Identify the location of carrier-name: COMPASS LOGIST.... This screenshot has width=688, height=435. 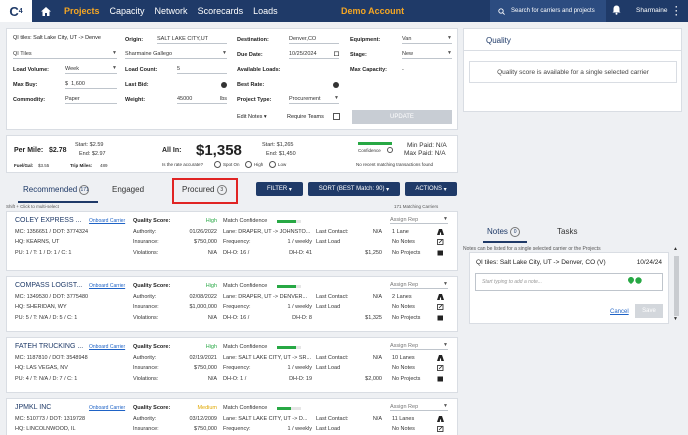
(48, 285).